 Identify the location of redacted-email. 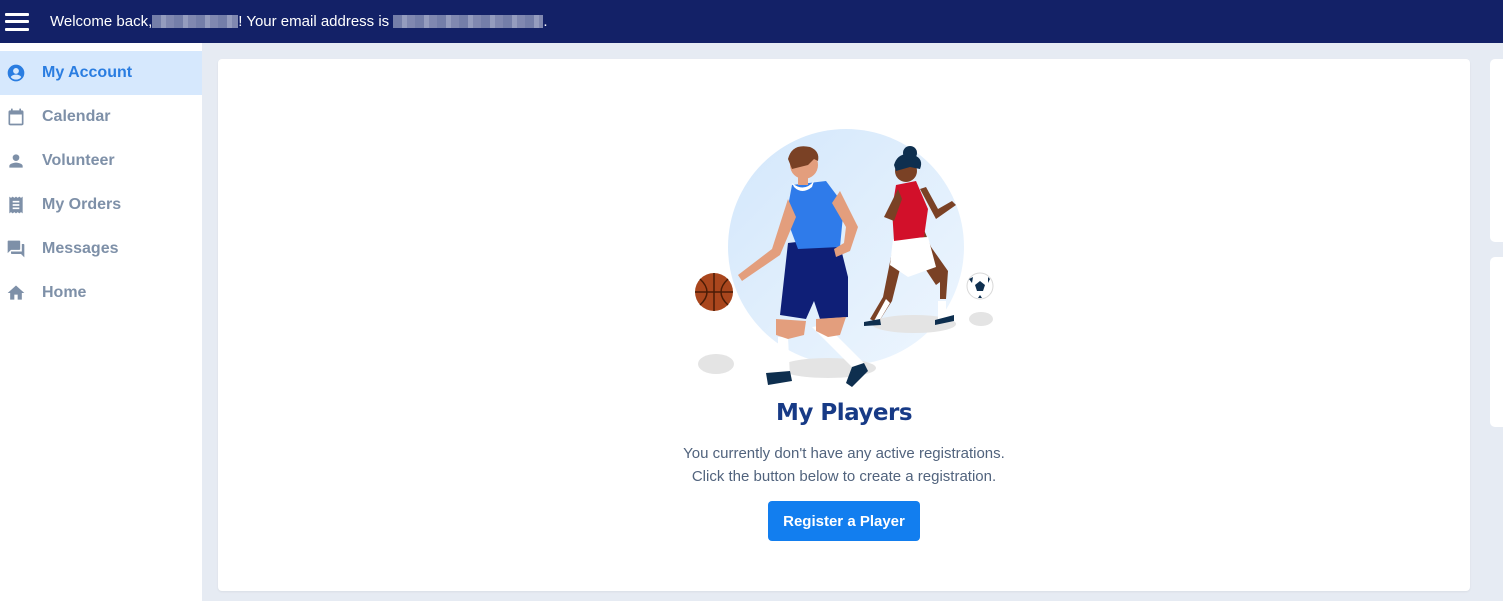
(468, 21).